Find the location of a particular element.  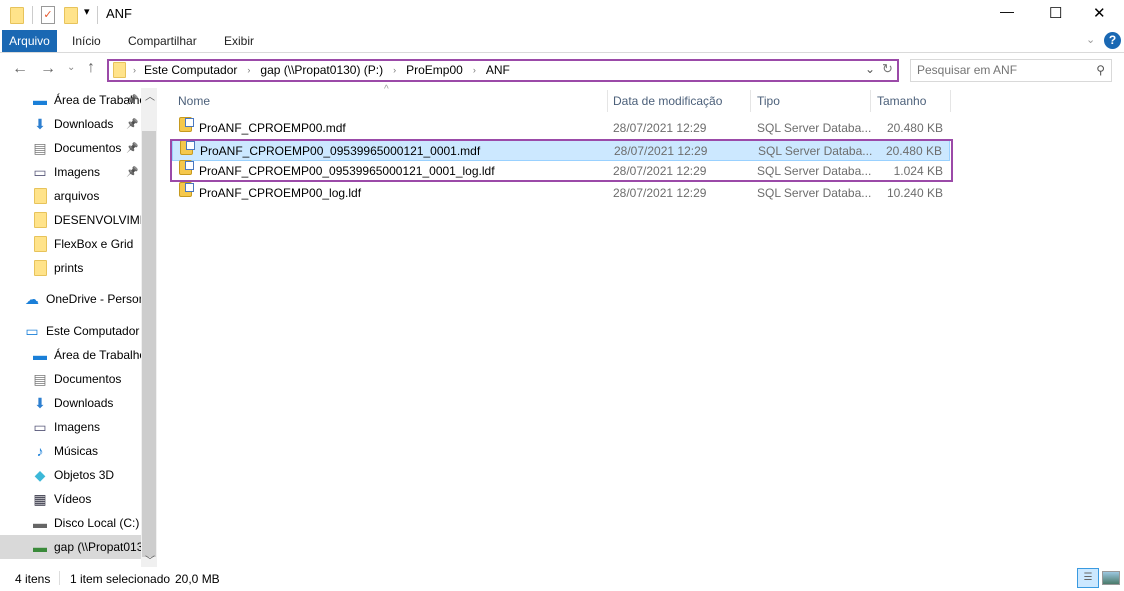

nav-item: ▦ Vídeos is located at coordinates (70, 499).